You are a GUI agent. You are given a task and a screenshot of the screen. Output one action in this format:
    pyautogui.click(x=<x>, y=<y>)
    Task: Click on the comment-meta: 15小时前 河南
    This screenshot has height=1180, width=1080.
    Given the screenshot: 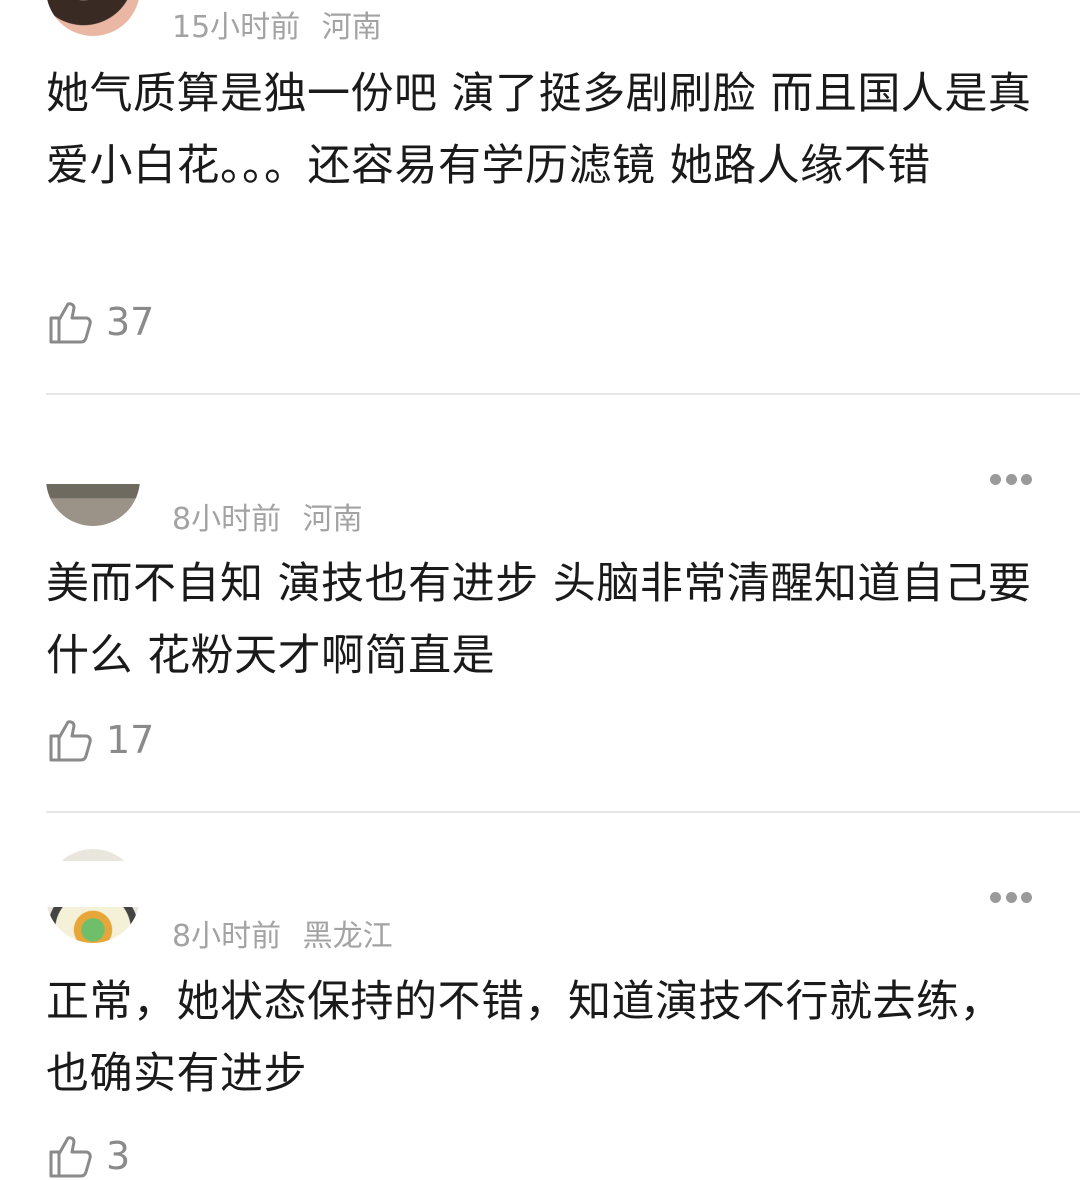 What is the action you would take?
    pyautogui.click(x=277, y=24)
    